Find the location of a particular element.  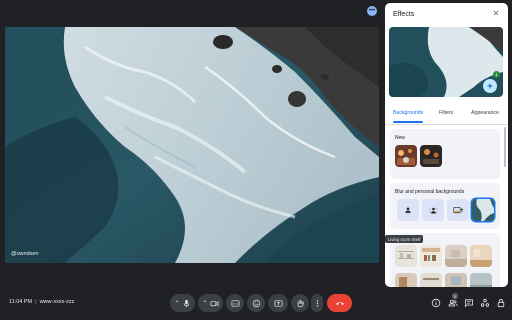

meeting-info: 11:04 PM | www-xxxx-zzz is located at coordinates (41, 302).